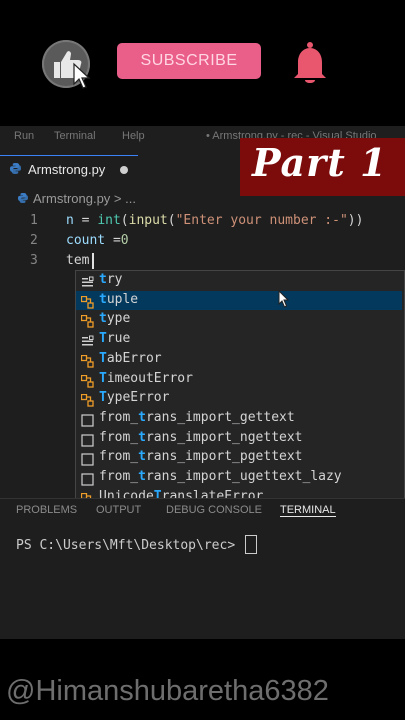 This screenshot has height=720, width=405. I want to click on suggestion-label: True, so click(114, 338).